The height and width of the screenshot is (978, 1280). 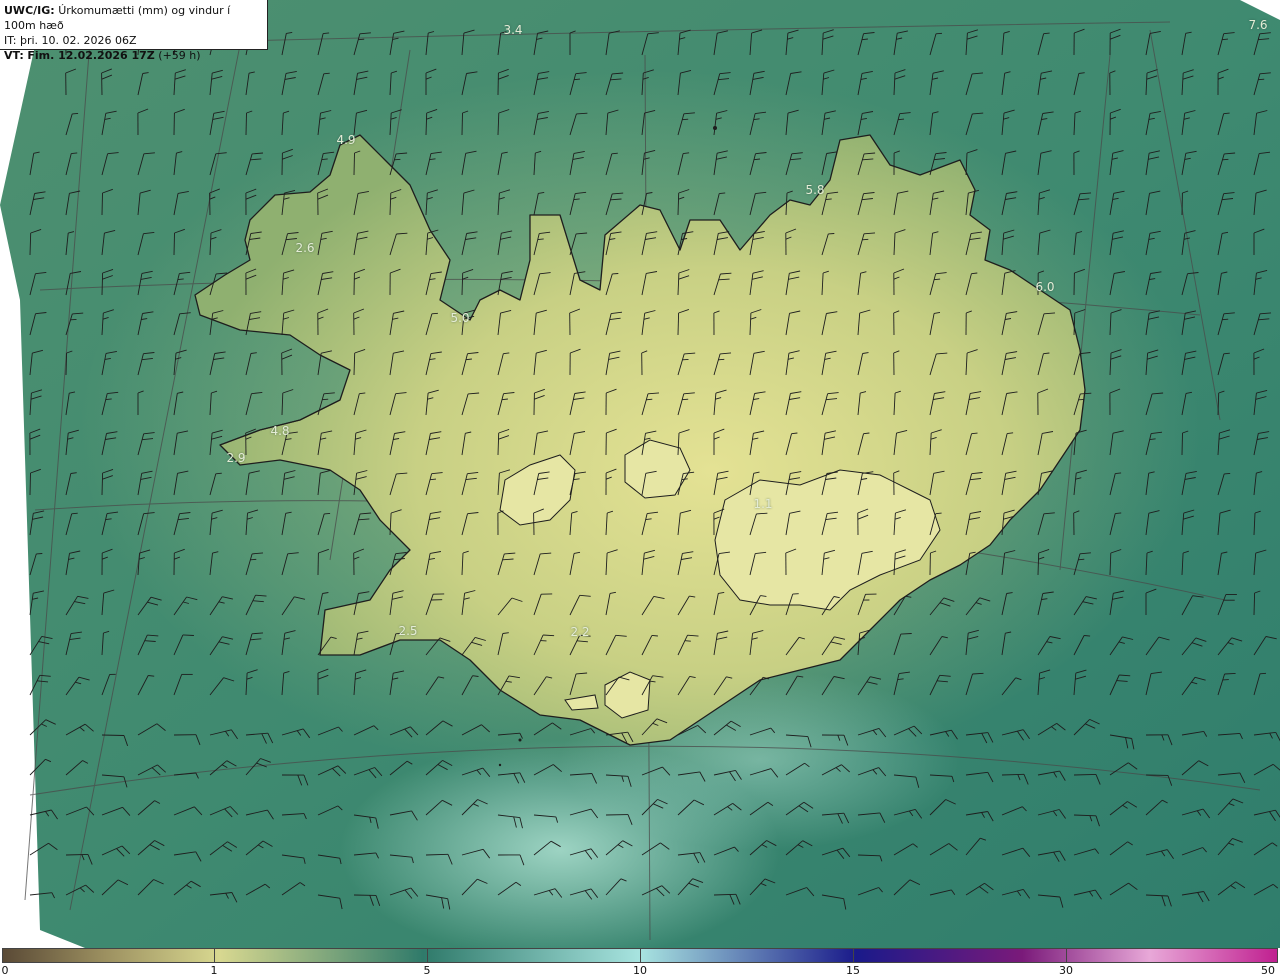 What do you see at coordinates (29, 10) in the screenshot?
I see `model-label: UWC/IG:` at bounding box center [29, 10].